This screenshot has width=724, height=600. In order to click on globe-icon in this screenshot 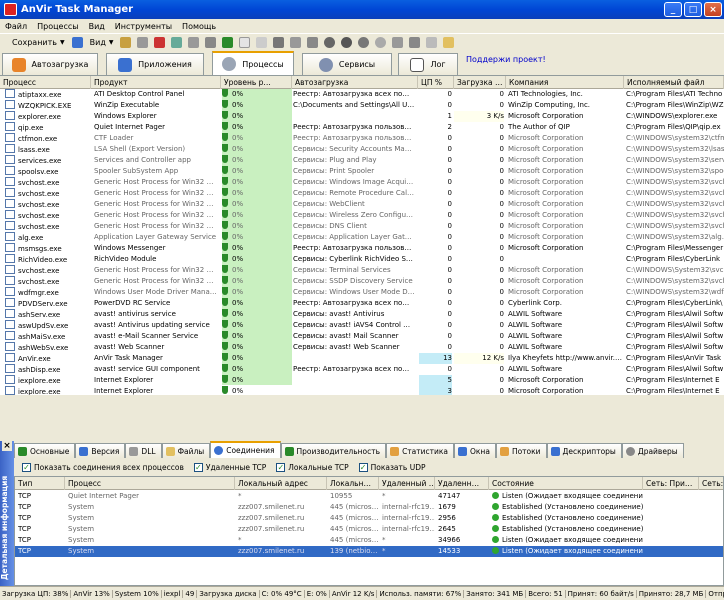, I will do `click(77, 42)`.